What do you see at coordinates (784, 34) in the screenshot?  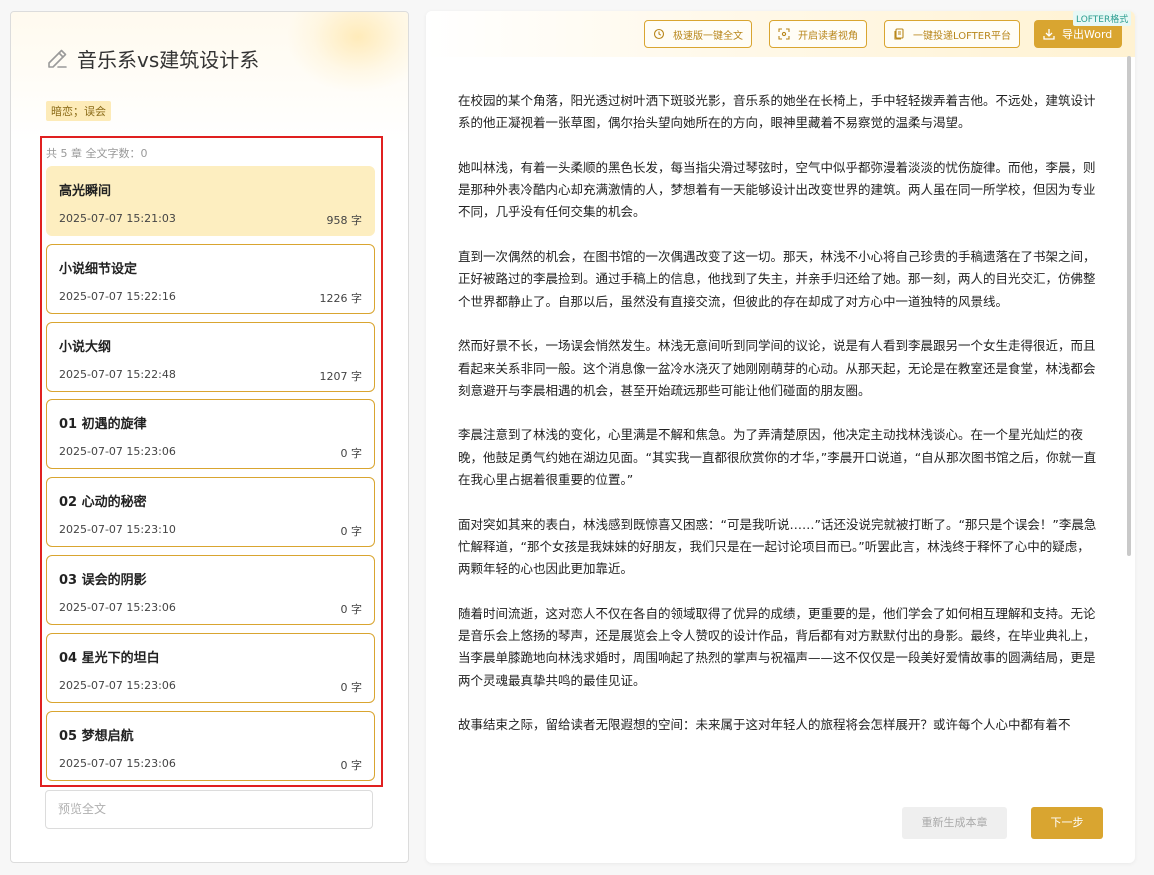 I see `focus-view-icon` at bounding box center [784, 34].